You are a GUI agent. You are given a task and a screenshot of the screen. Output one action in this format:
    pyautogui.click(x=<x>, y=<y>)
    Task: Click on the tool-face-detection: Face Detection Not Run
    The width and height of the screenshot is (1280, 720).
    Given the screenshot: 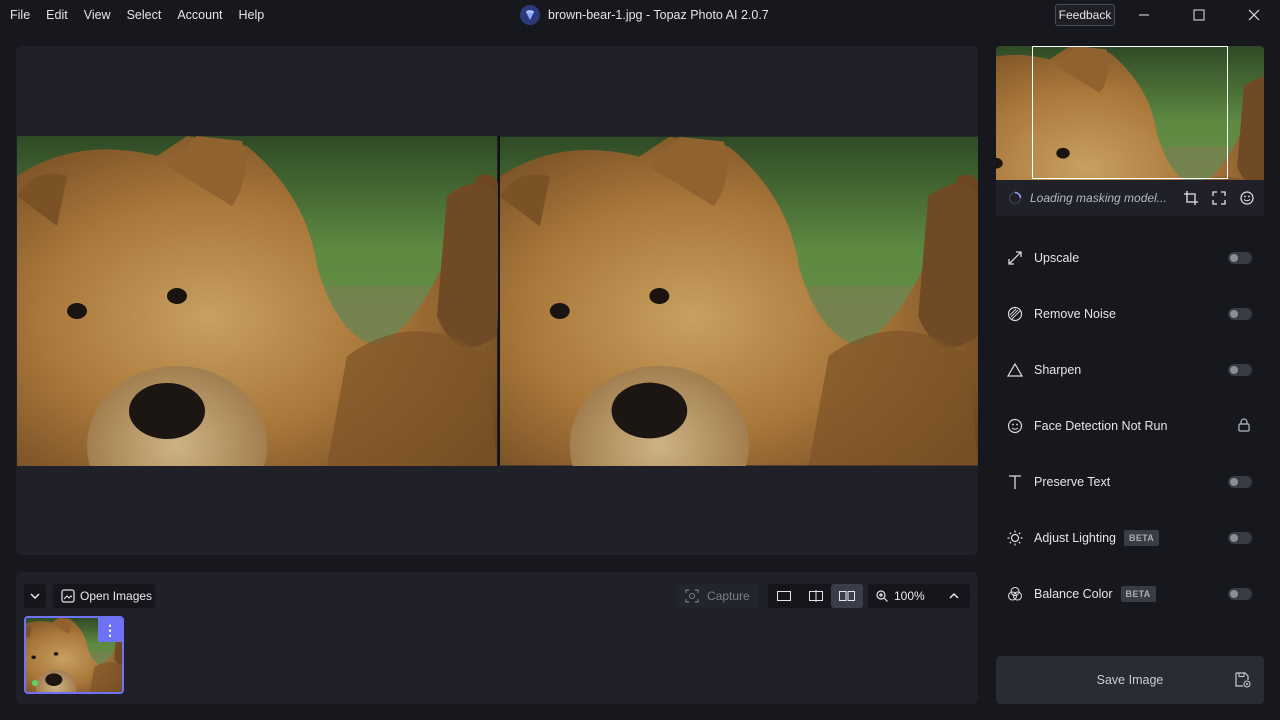 What is the action you would take?
    pyautogui.click(x=1130, y=426)
    